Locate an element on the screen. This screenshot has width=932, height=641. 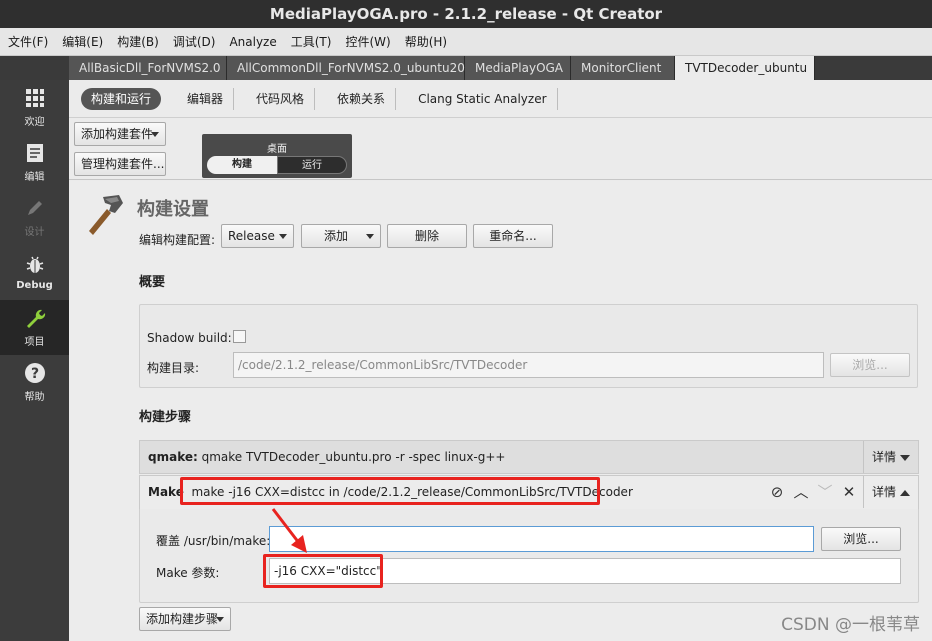
add-config-button: 添加 is located at coordinates (341, 236).